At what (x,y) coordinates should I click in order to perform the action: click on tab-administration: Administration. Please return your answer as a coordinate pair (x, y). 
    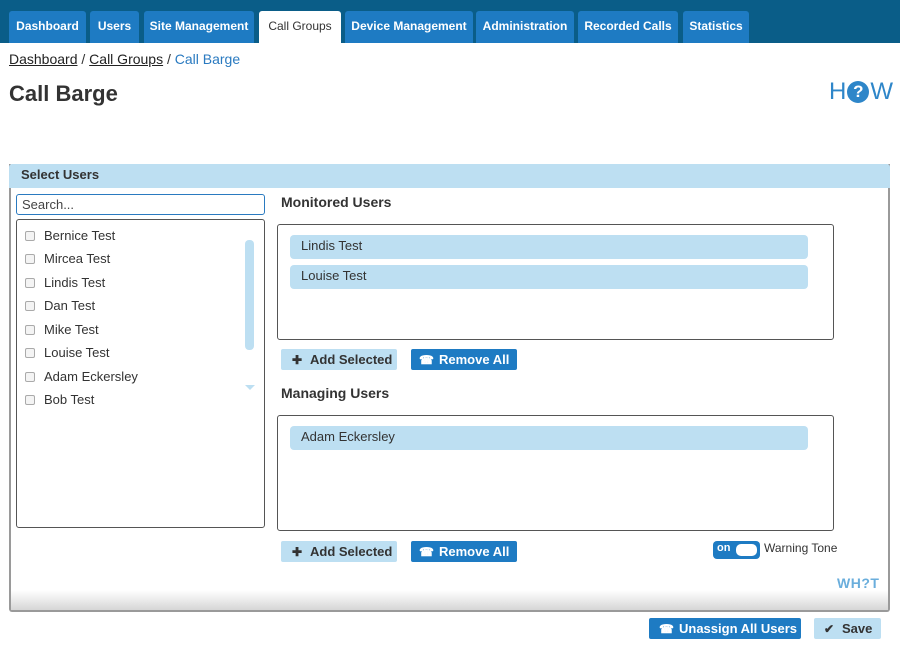
    Looking at the image, I should click on (525, 27).